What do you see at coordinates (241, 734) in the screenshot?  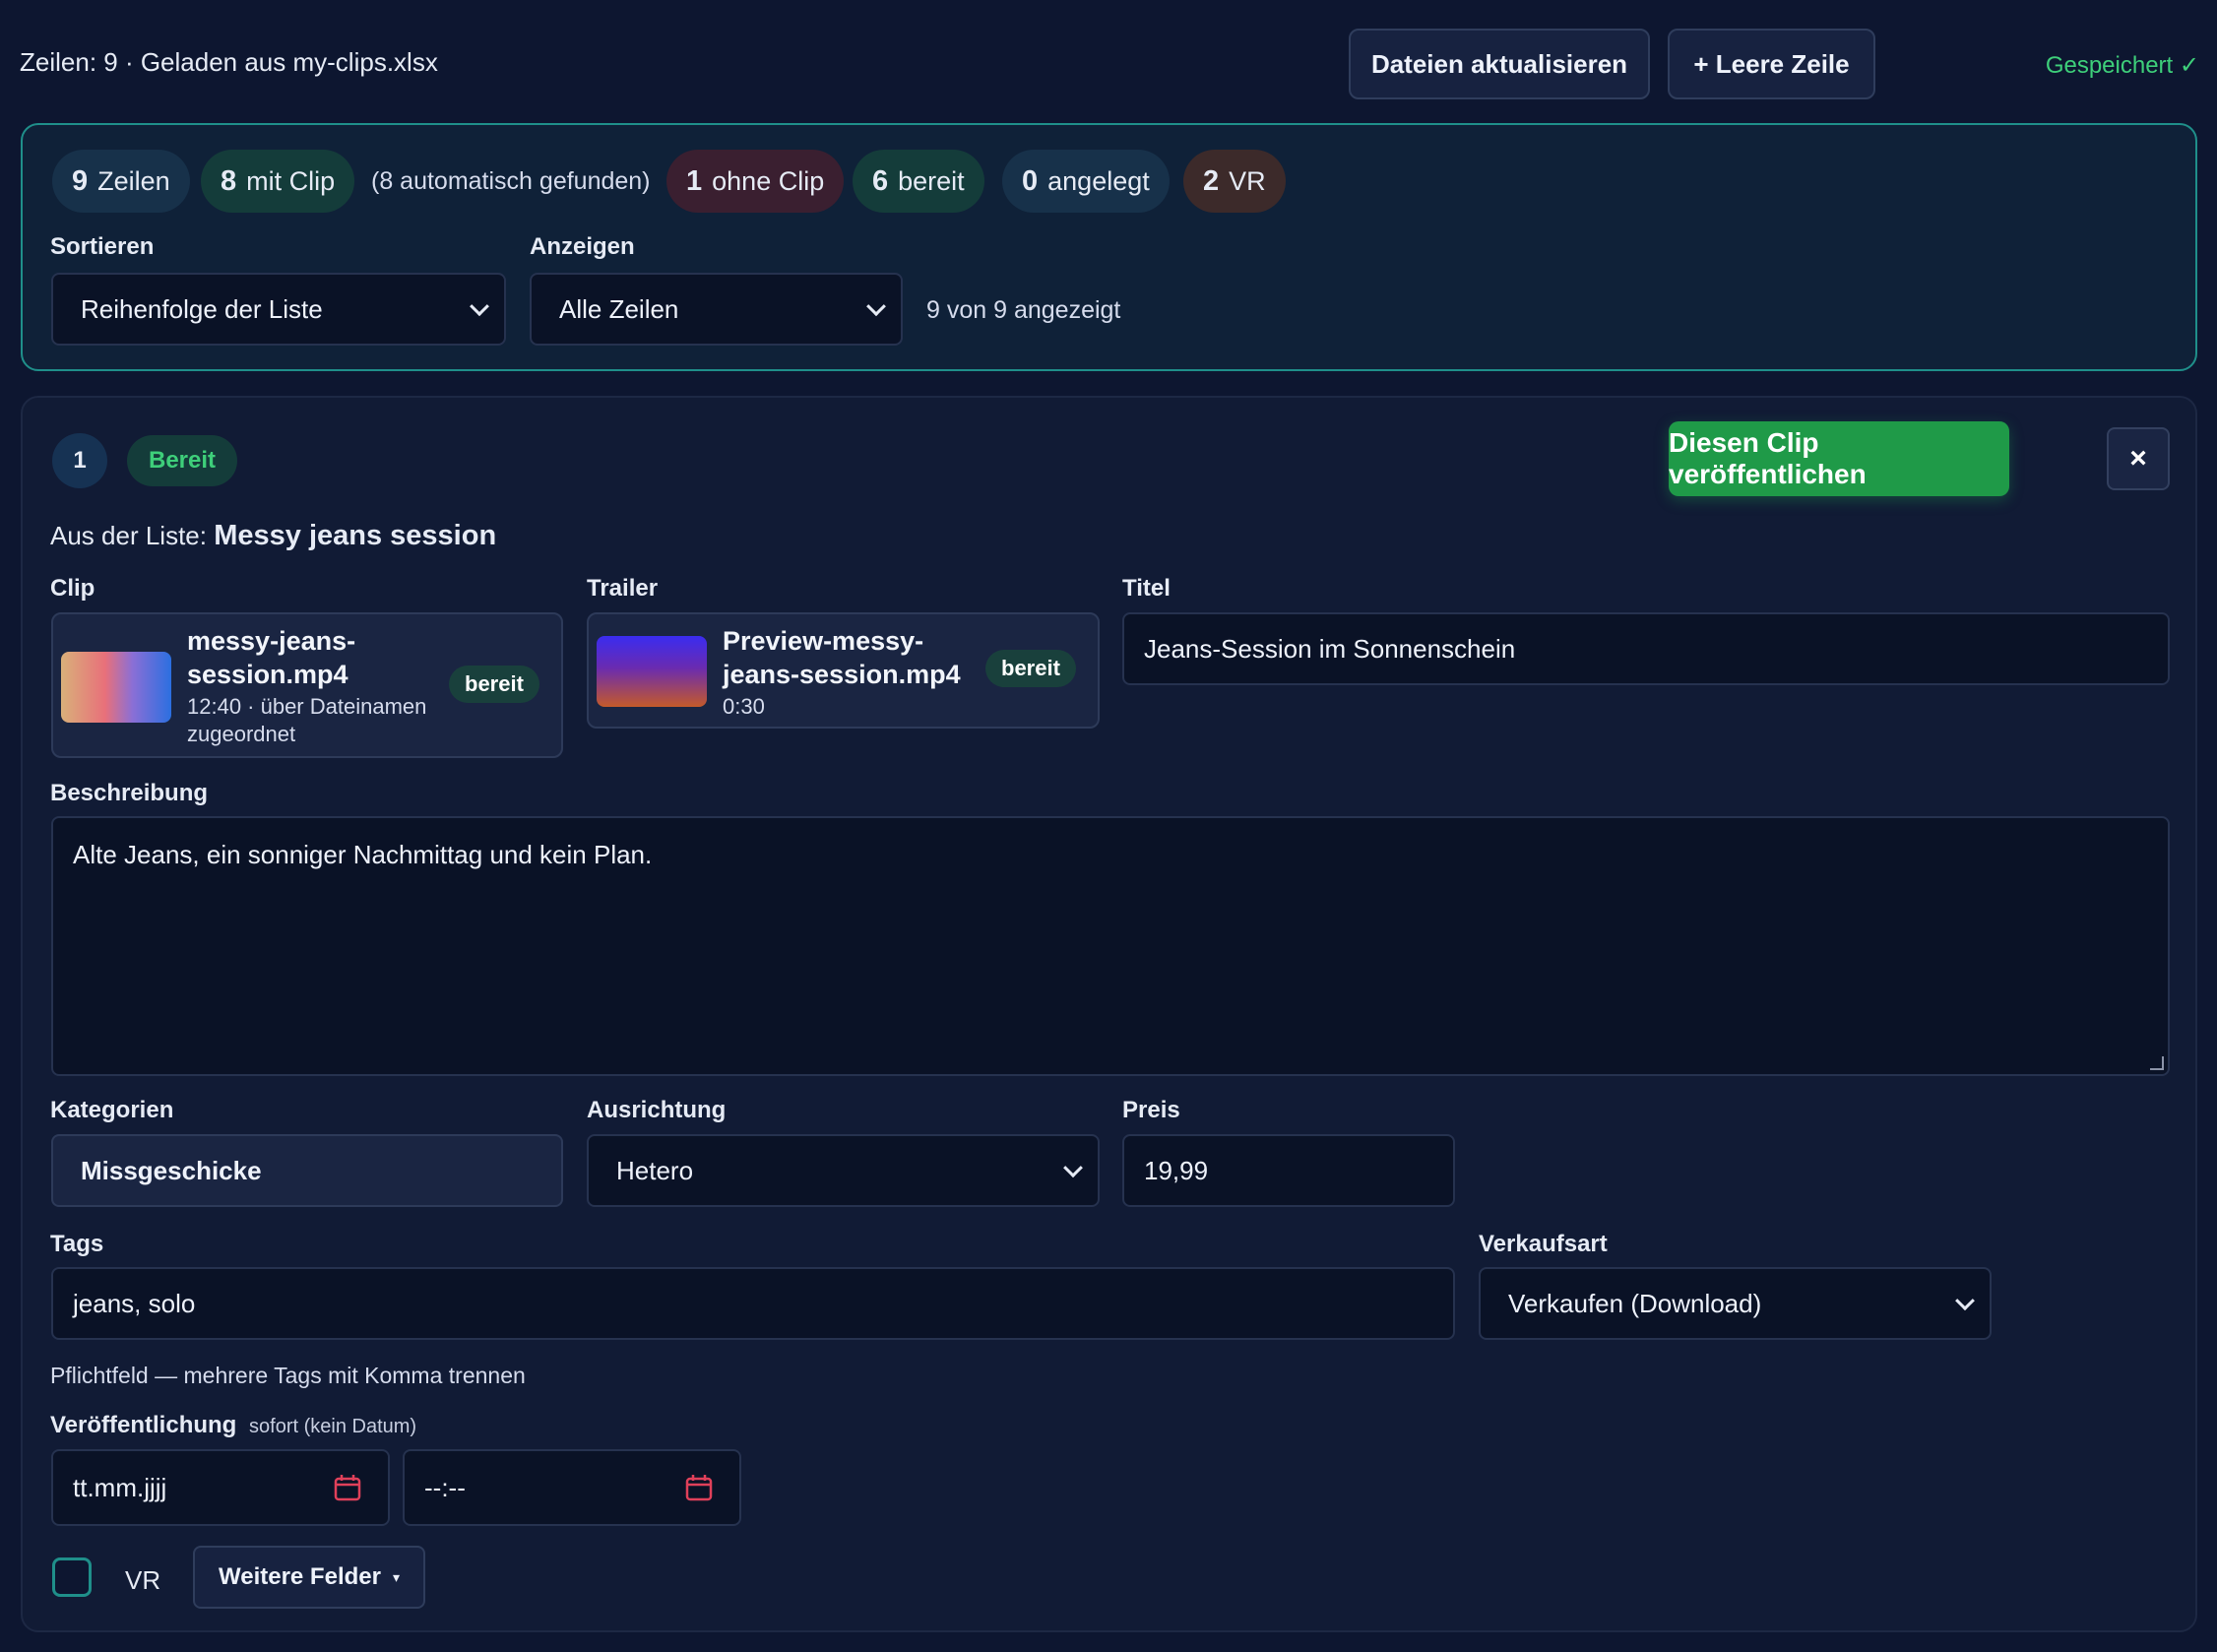 I see `clip-meta-line2: zugeordnet` at bounding box center [241, 734].